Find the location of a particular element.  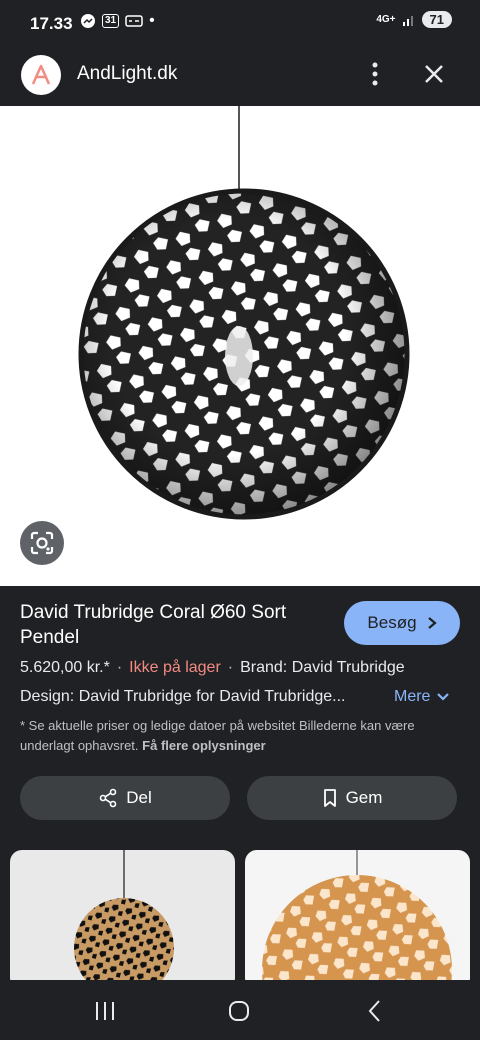

product-price: 5.620,00 kr.* is located at coordinates (65, 667).